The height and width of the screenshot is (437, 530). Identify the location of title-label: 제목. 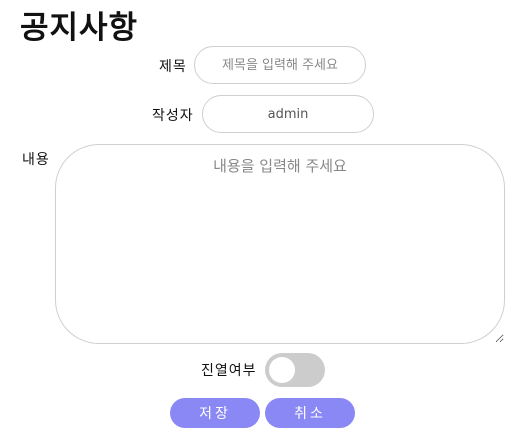
(173, 67).